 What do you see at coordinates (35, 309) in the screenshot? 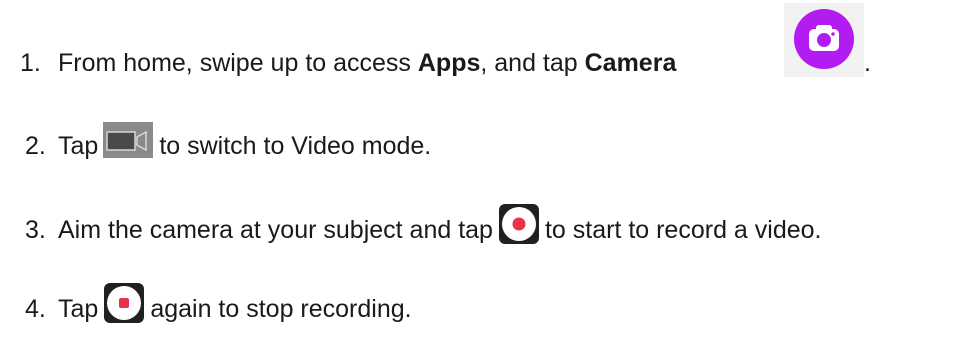
I see `step-number: 4.` at bounding box center [35, 309].